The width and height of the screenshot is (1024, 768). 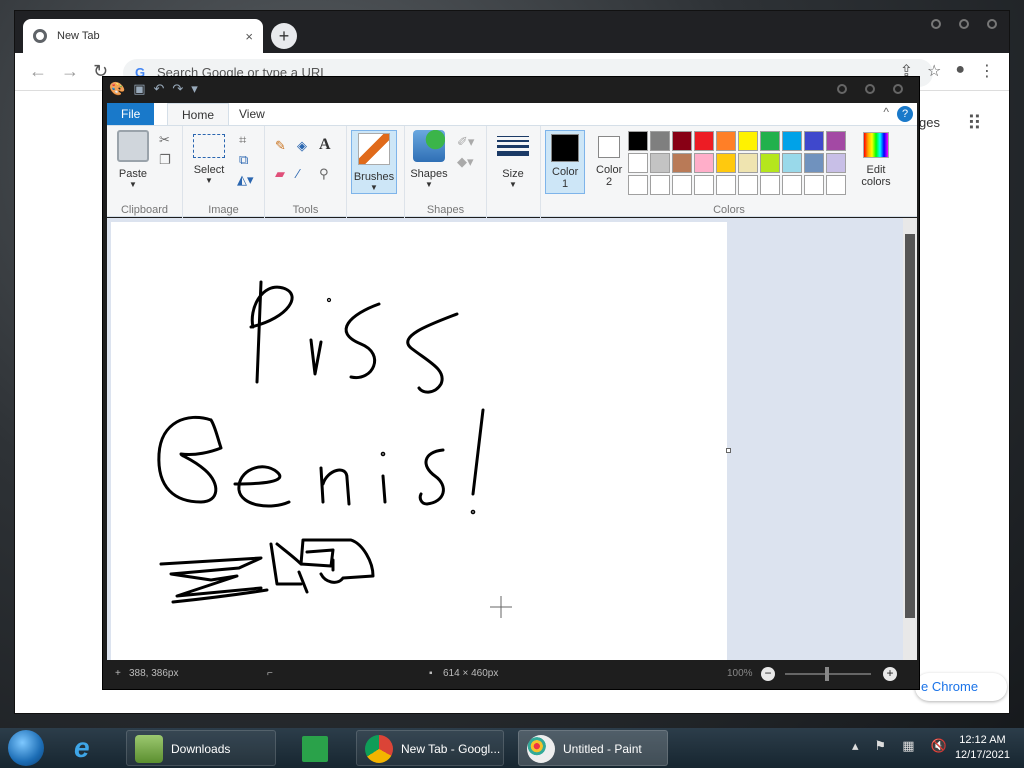 I want to click on taskbar-downloads: Downloads, so click(x=201, y=748).